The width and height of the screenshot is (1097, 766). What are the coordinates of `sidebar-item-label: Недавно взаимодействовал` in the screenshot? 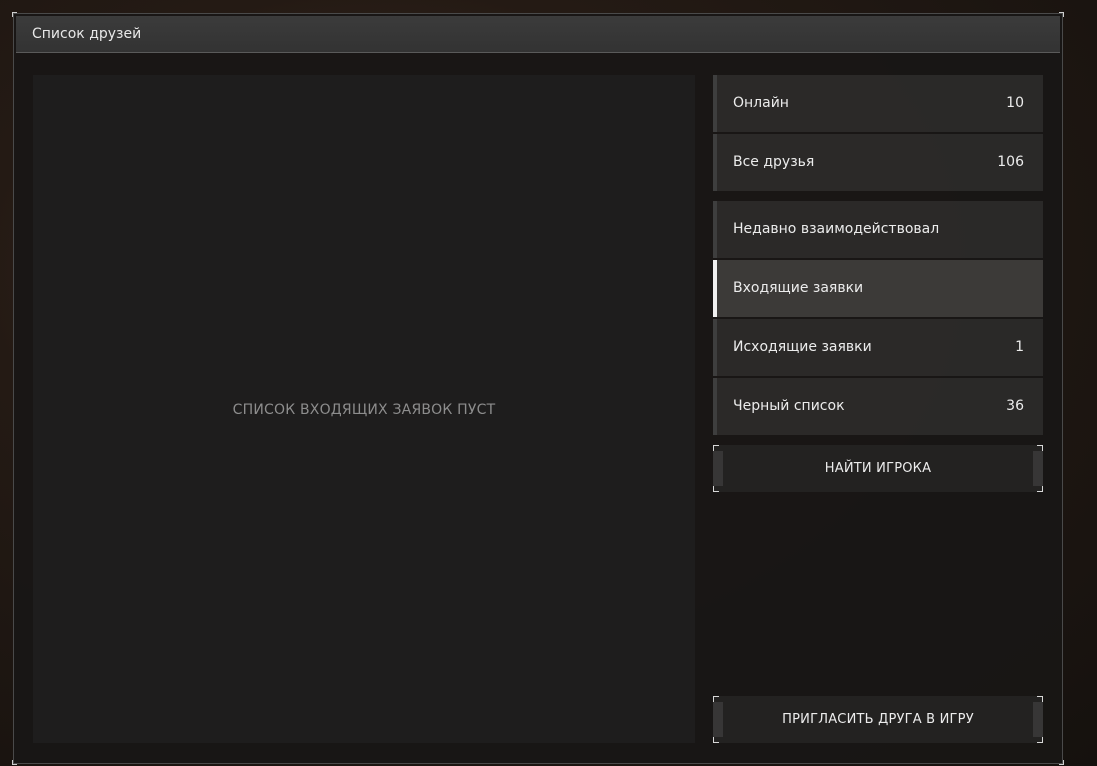 It's located at (836, 229).